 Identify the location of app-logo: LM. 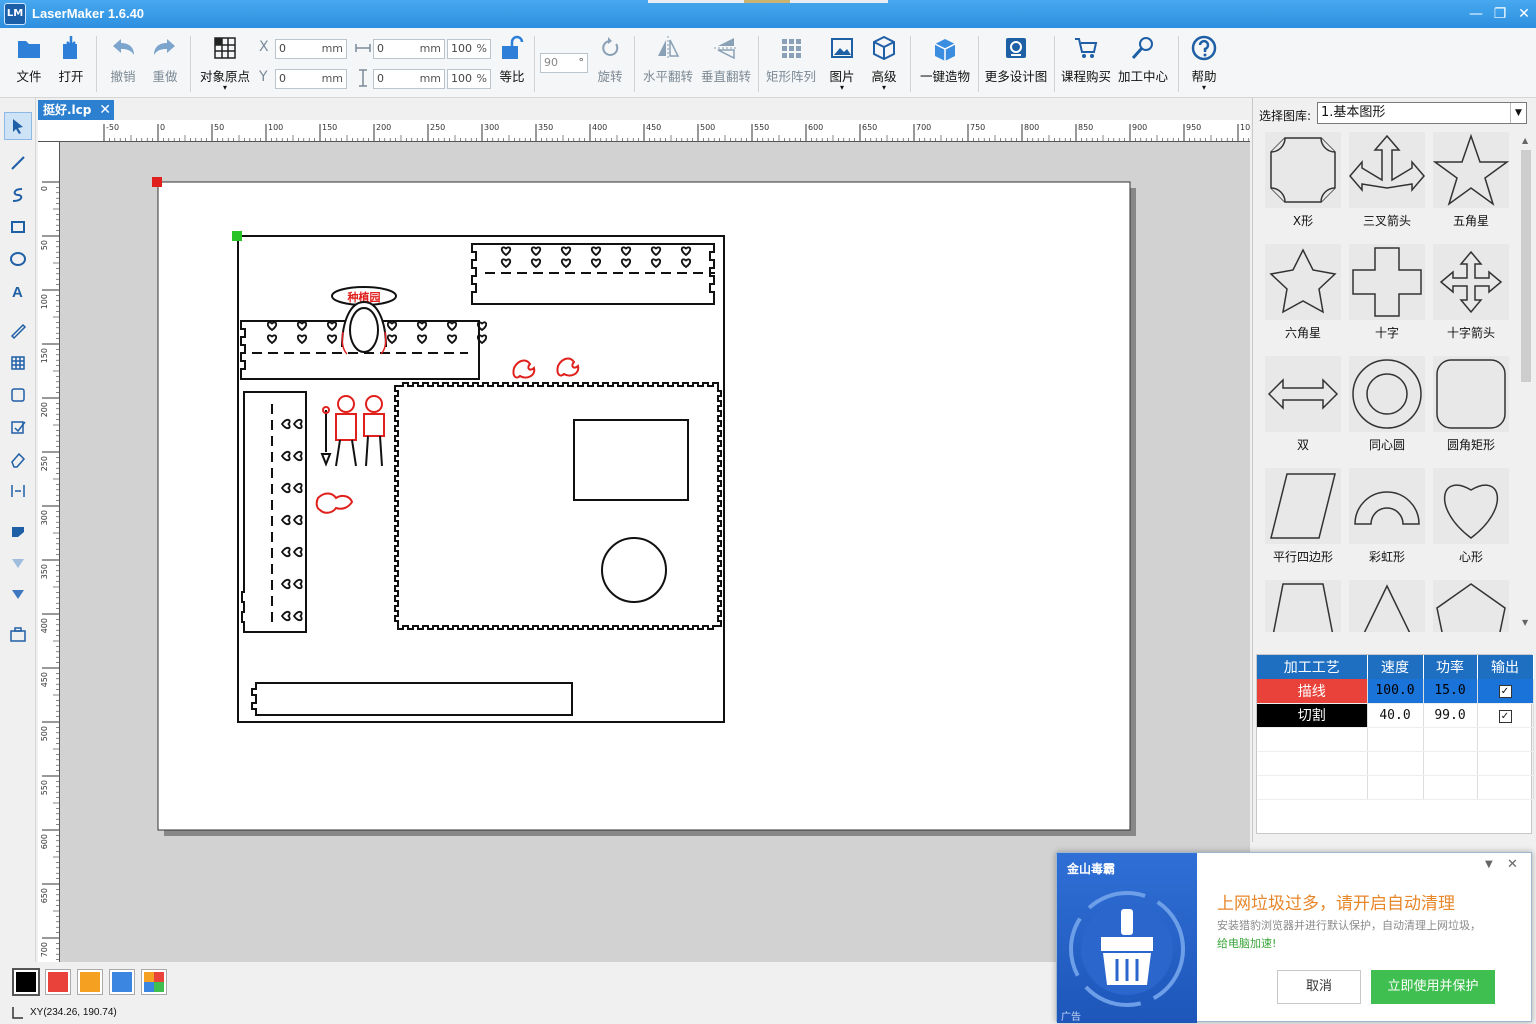
(15, 14).